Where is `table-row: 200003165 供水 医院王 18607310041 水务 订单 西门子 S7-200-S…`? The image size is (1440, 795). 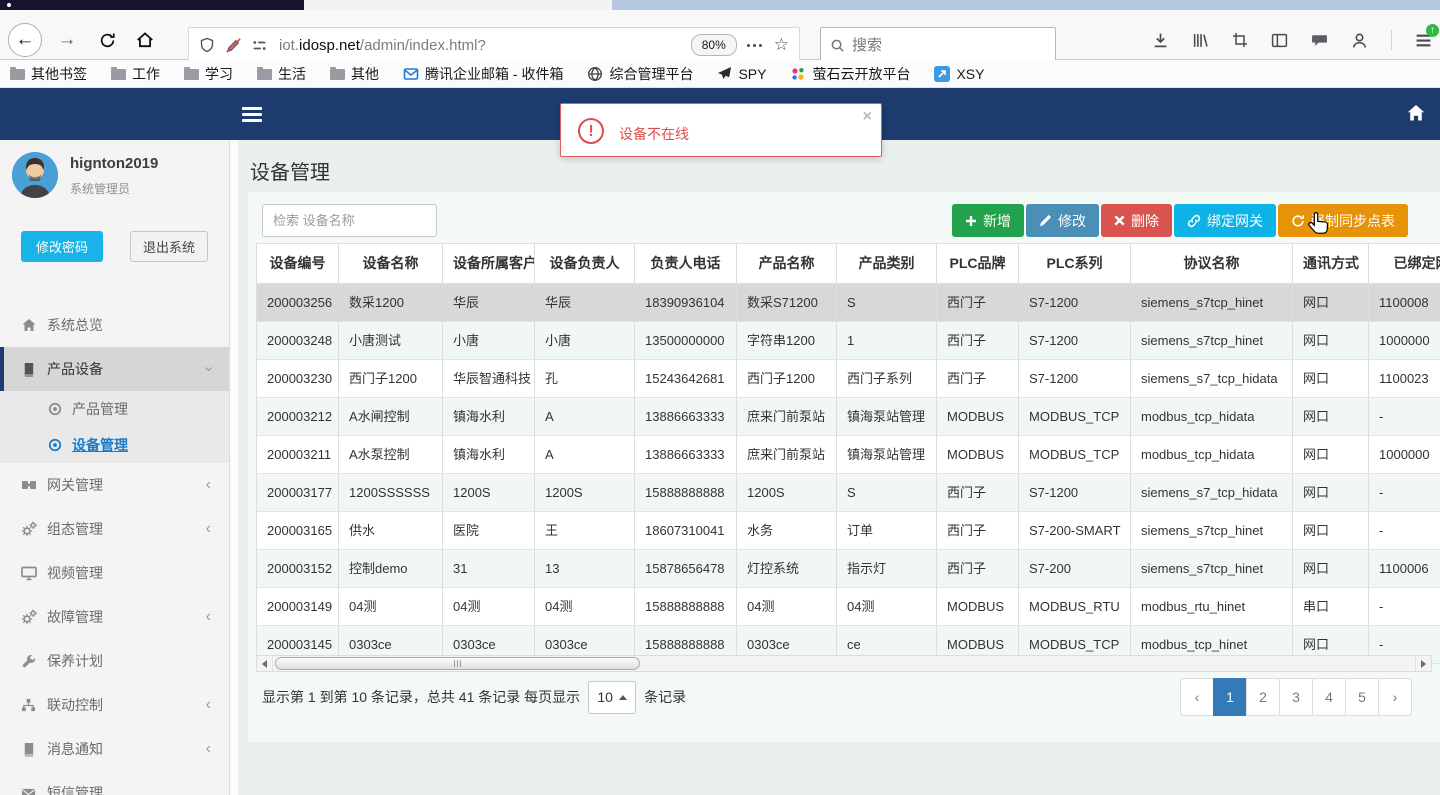
table-row: 200003165 供水 医院王 18607310041 水务 订单 西门子 S7-200-S… is located at coordinates (848, 531).